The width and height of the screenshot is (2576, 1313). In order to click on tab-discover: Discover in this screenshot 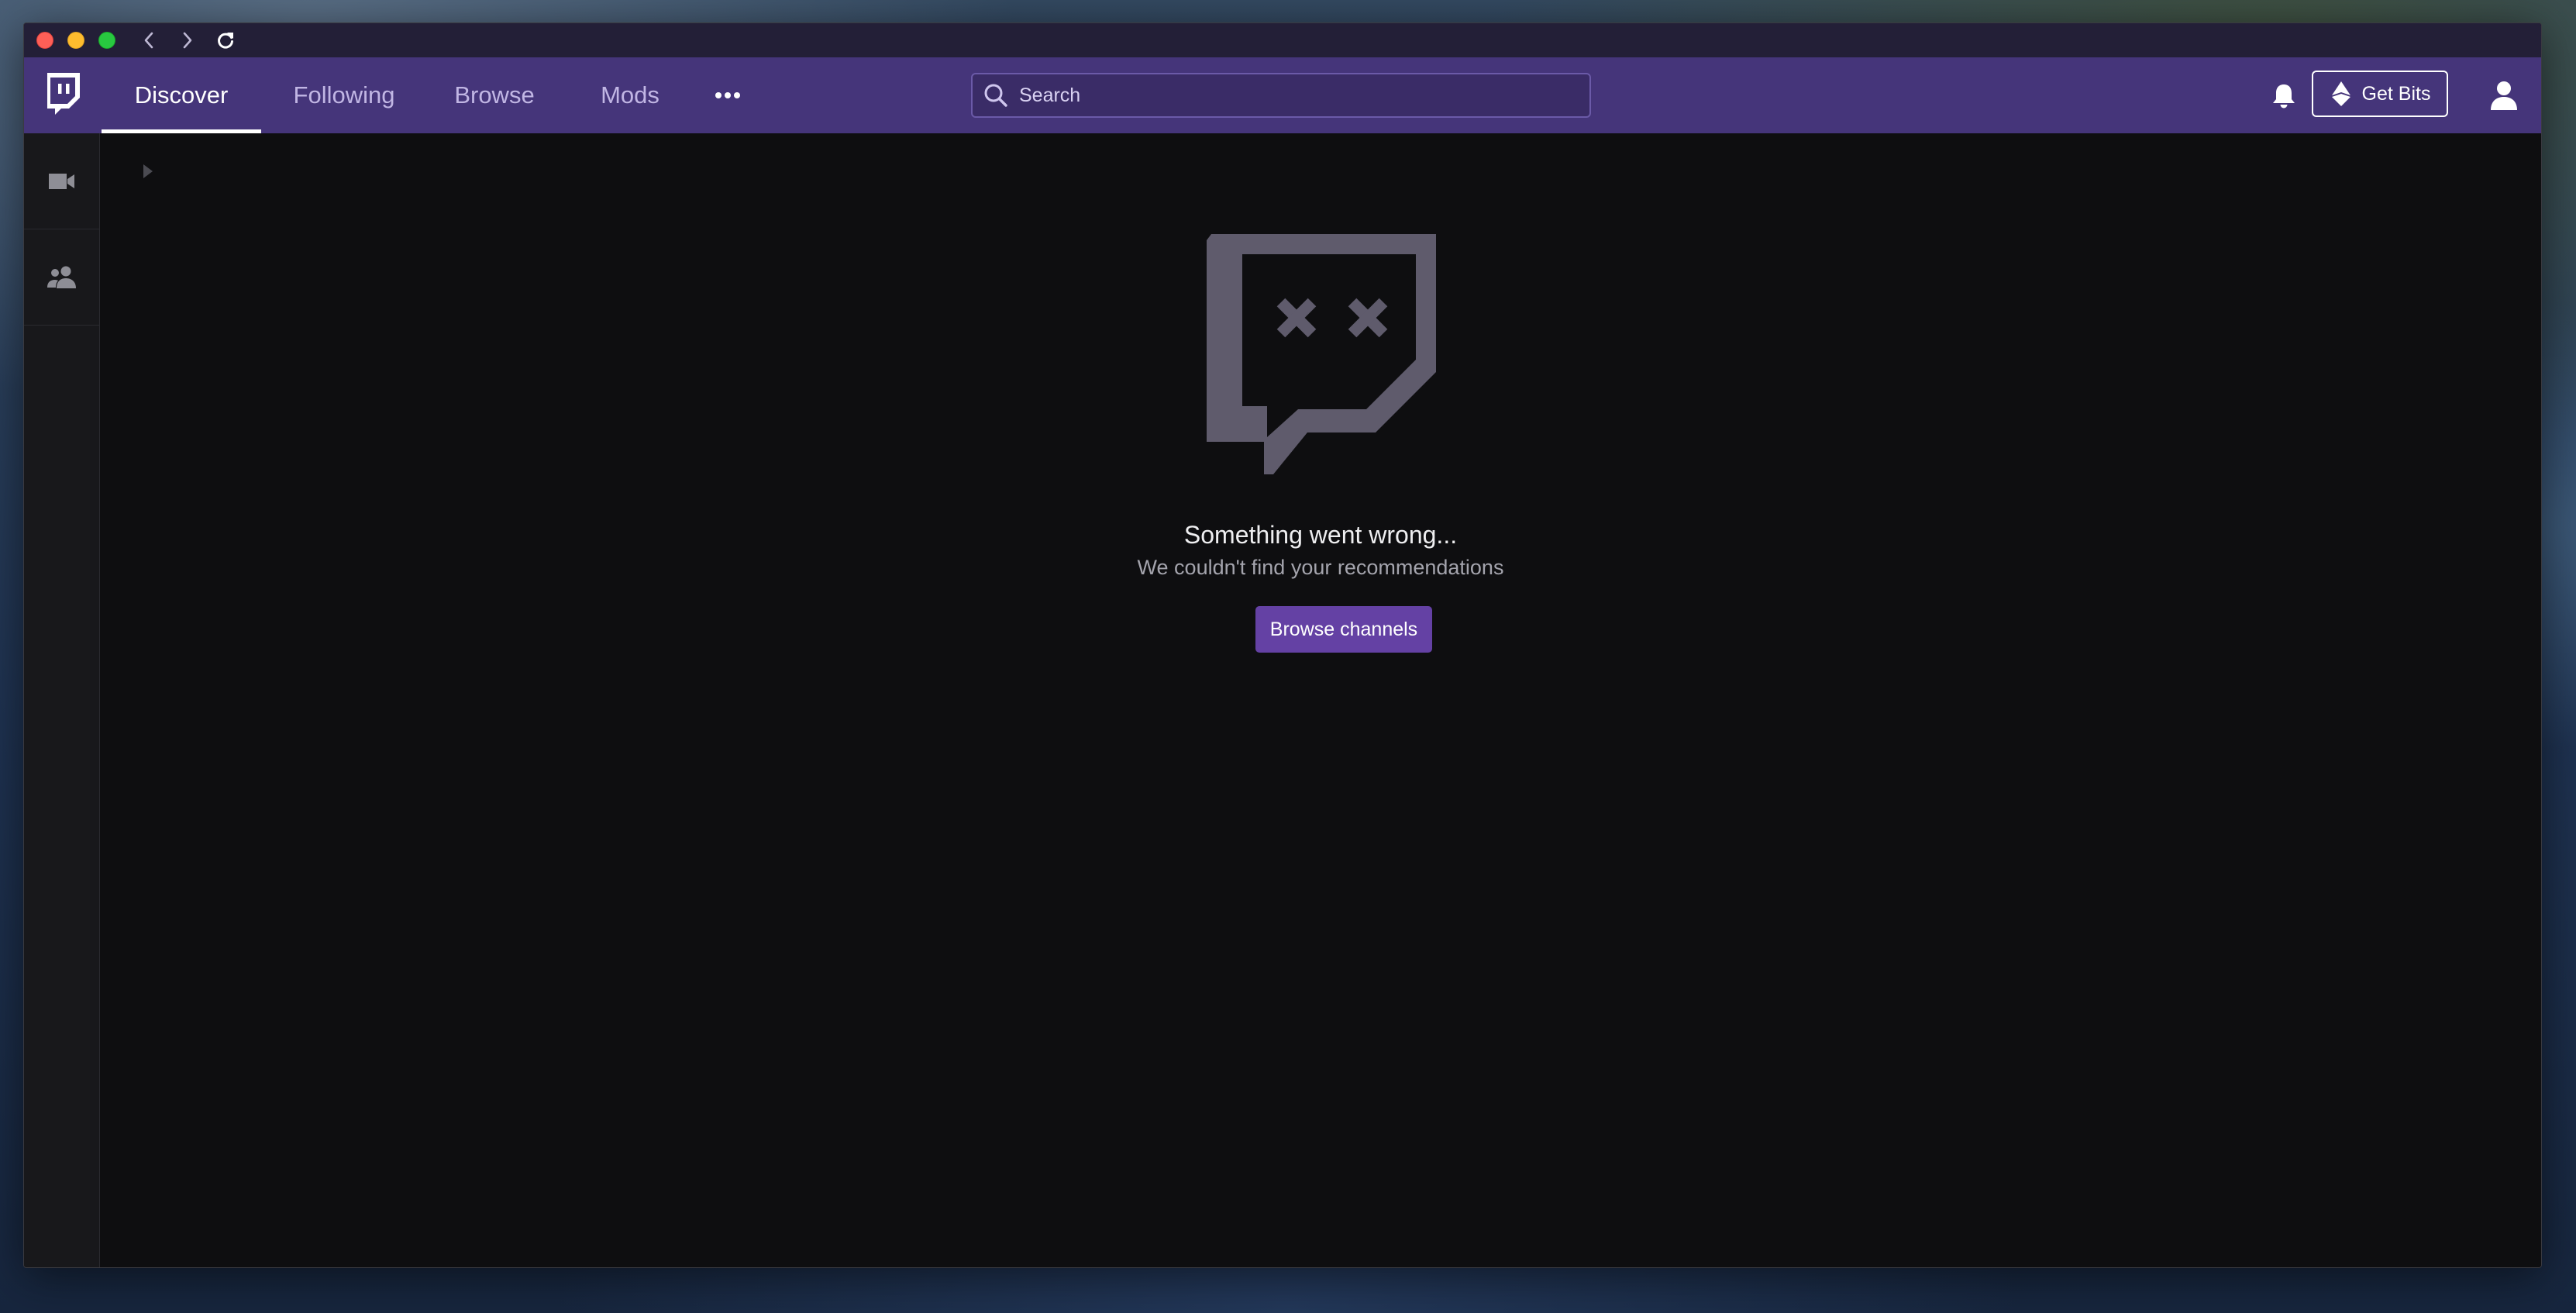, I will do `click(181, 95)`.